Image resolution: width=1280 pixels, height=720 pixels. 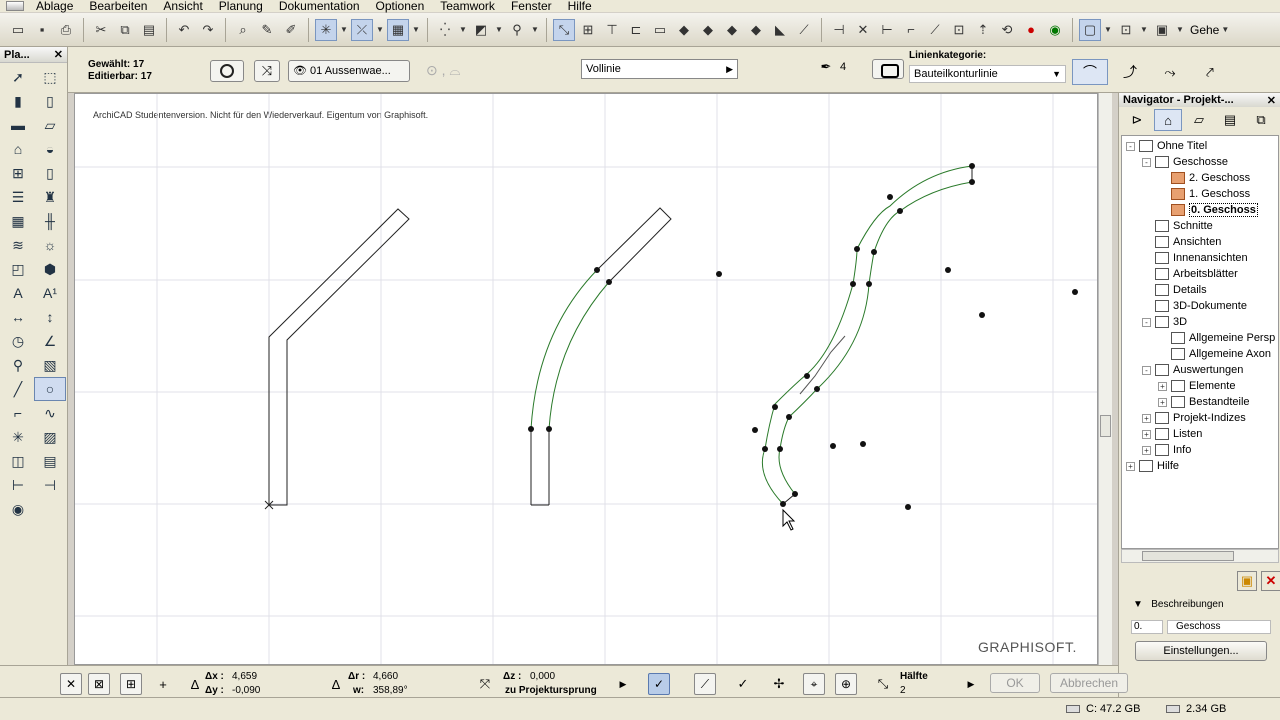 I want to click on layout-book-icon: ▤, so click(x=1230, y=120).